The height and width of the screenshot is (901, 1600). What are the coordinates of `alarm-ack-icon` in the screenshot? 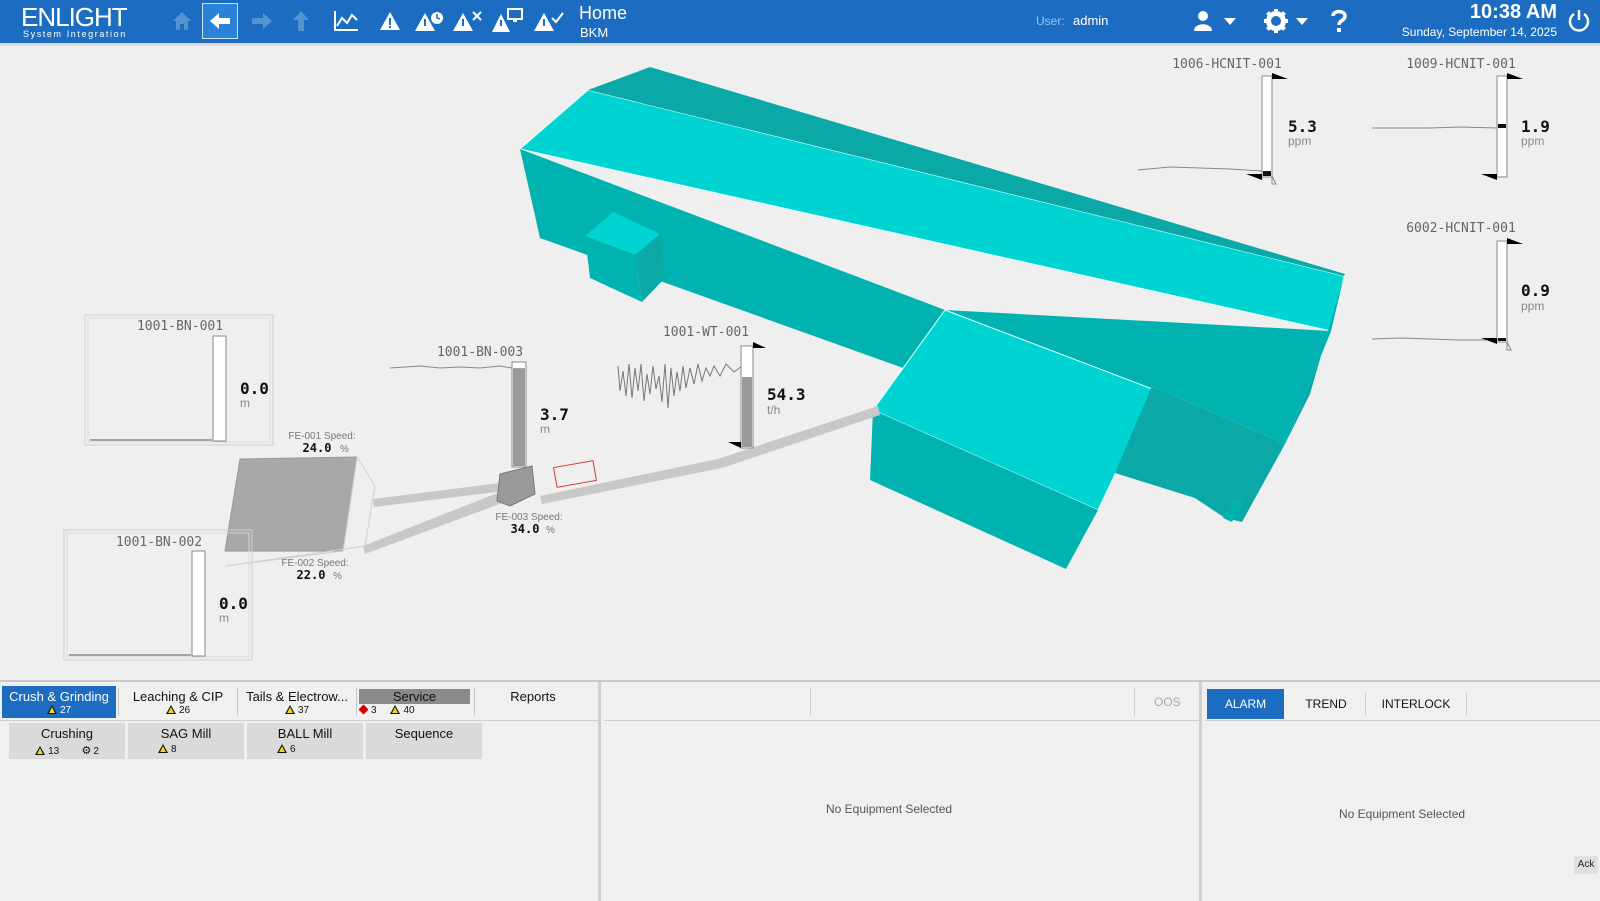 It's located at (549, 21).